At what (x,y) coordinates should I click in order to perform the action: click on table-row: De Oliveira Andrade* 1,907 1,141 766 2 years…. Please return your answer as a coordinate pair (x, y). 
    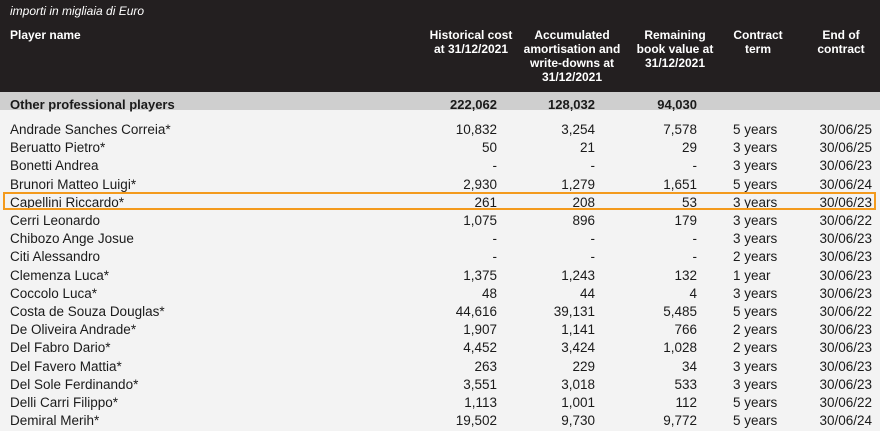
    Looking at the image, I should click on (440, 330).